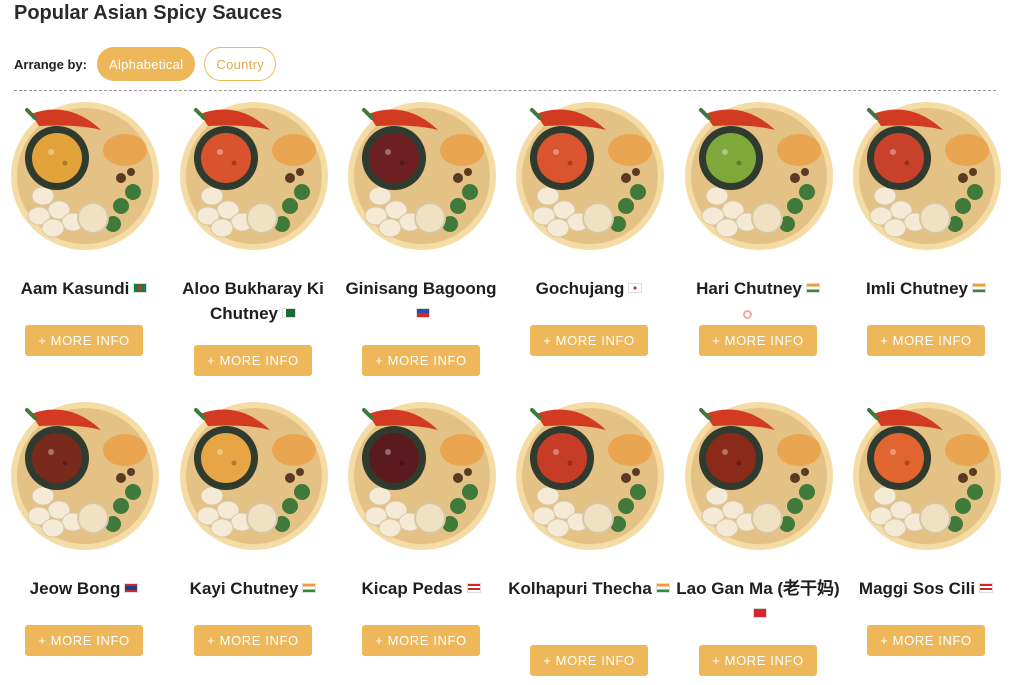  What do you see at coordinates (758, 588) in the screenshot?
I see `sauce-name-text: Lao Gan Ma (老干妈)` at bounding box center [758, 588].